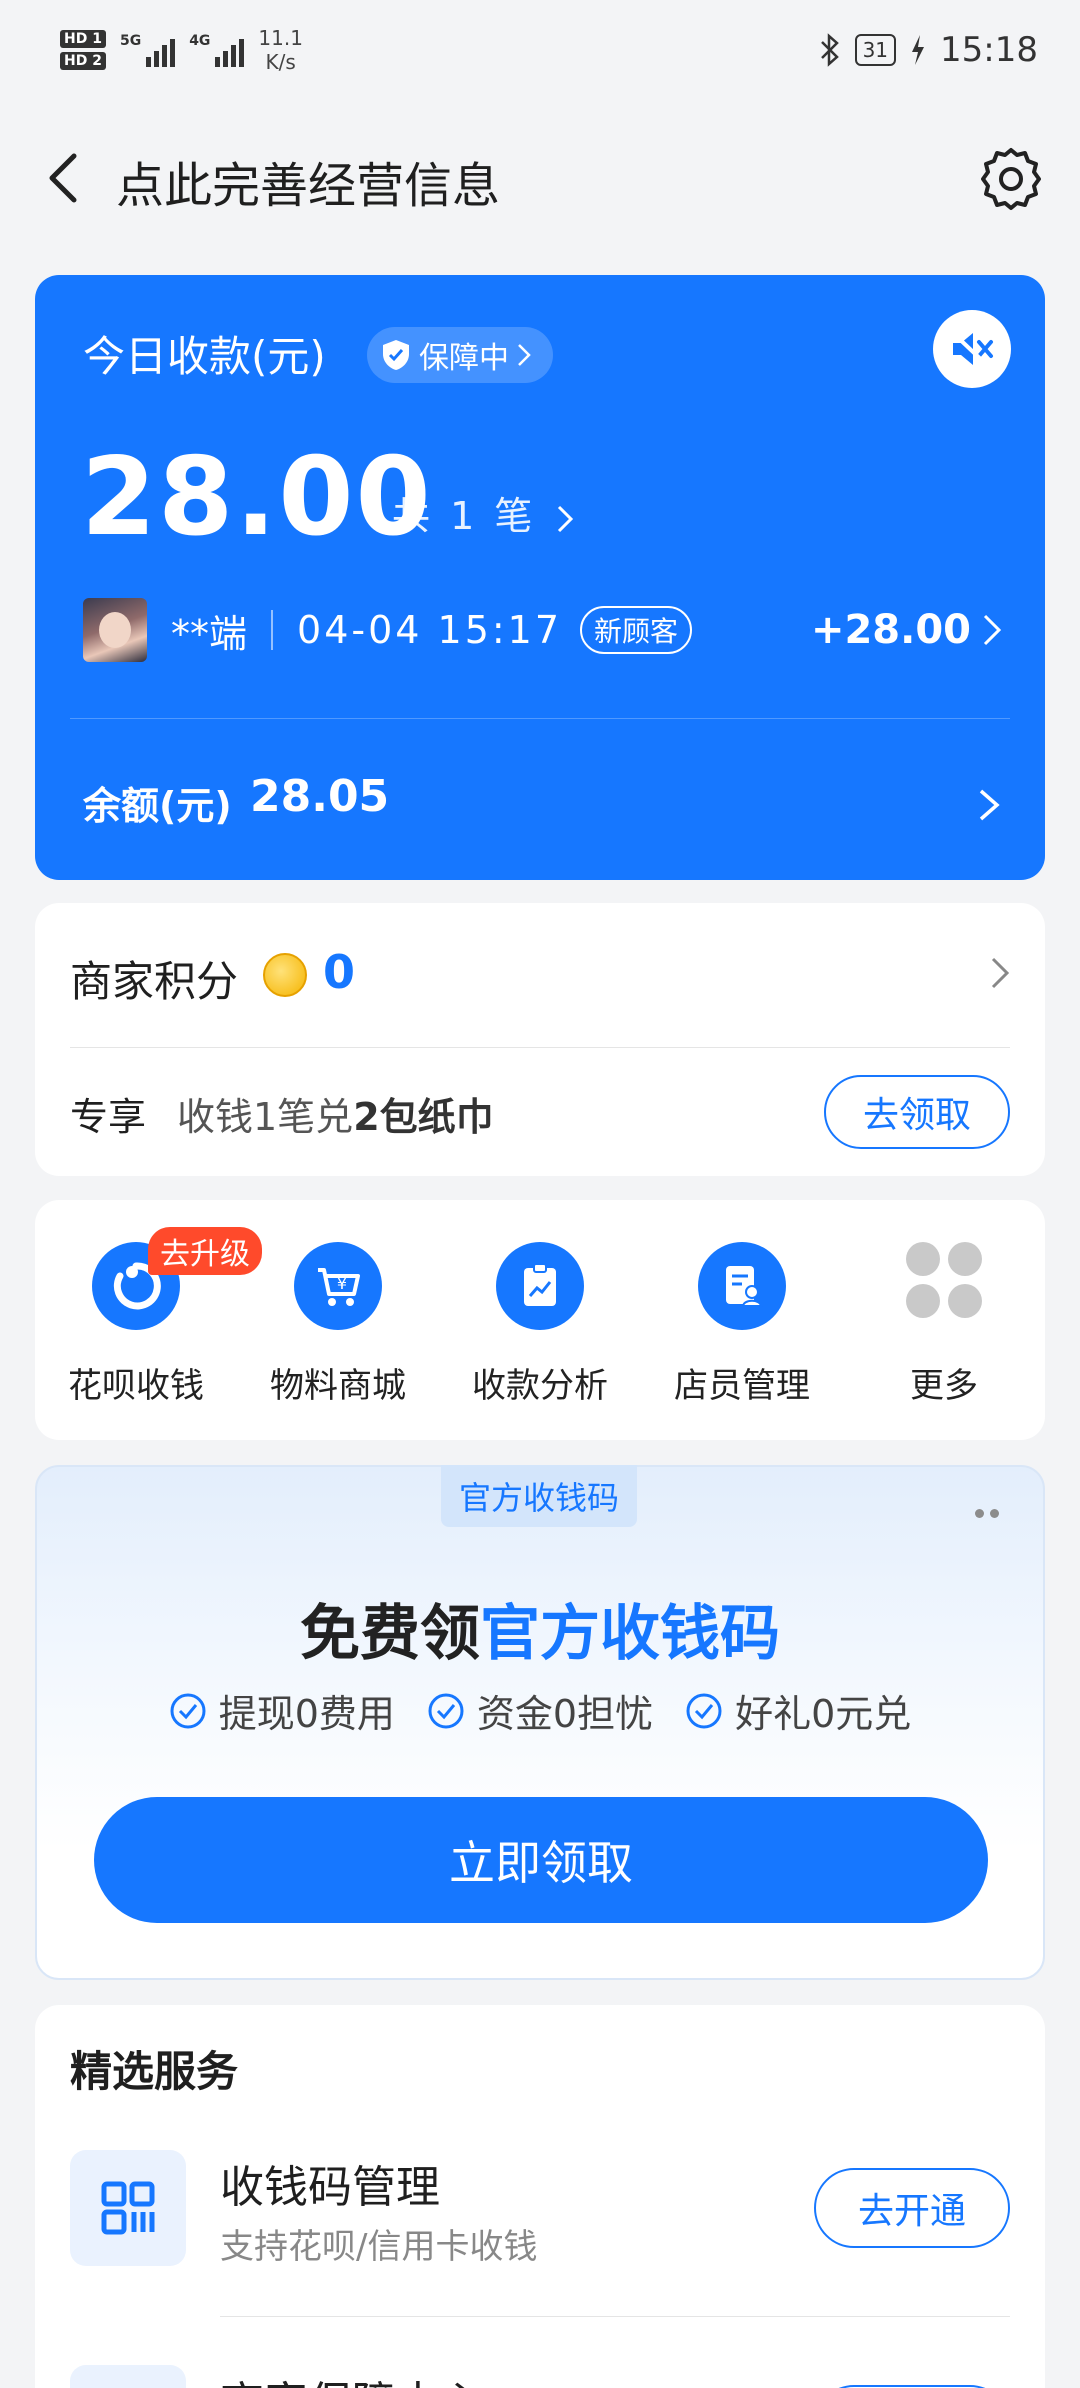 Image resolution: width=1080 pixels, height=2388 pixels. Describe the element at coordinates (66, 178) in the screenshot. I see `back-icon` at that location.